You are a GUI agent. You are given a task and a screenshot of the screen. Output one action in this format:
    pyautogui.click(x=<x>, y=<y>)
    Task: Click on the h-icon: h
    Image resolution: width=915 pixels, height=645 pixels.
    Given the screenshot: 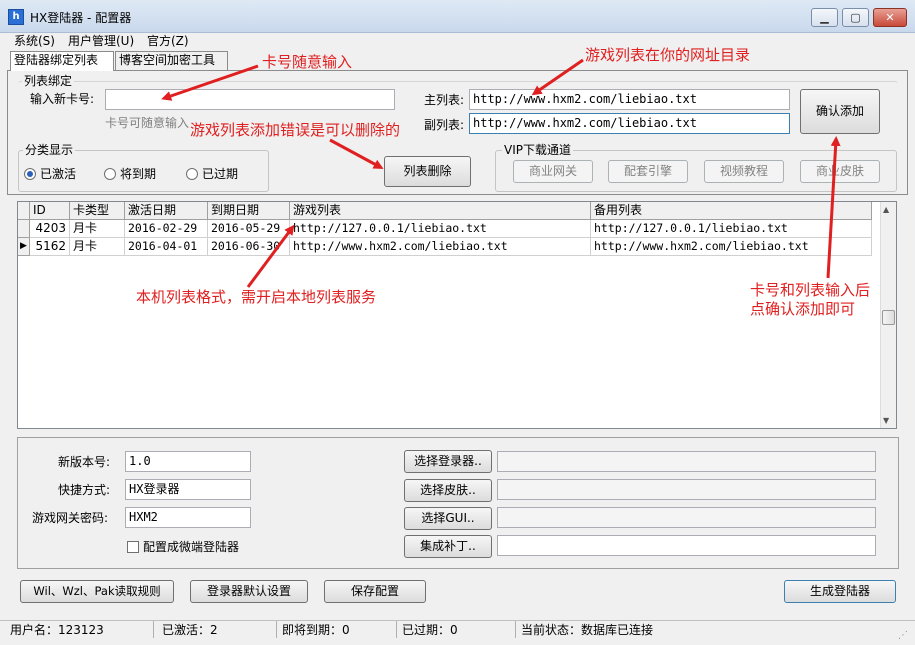 What is the action you would take?
    pyautogui.click(x=16, y=17)
    